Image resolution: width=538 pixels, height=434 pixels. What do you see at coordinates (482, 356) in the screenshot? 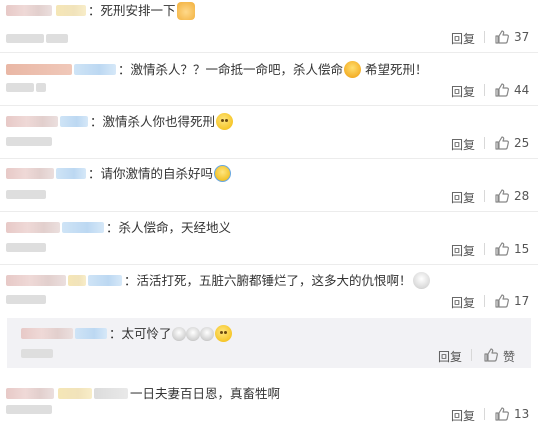
I see `comment-actions: 回复 赞` at bounding box center [482, 356].